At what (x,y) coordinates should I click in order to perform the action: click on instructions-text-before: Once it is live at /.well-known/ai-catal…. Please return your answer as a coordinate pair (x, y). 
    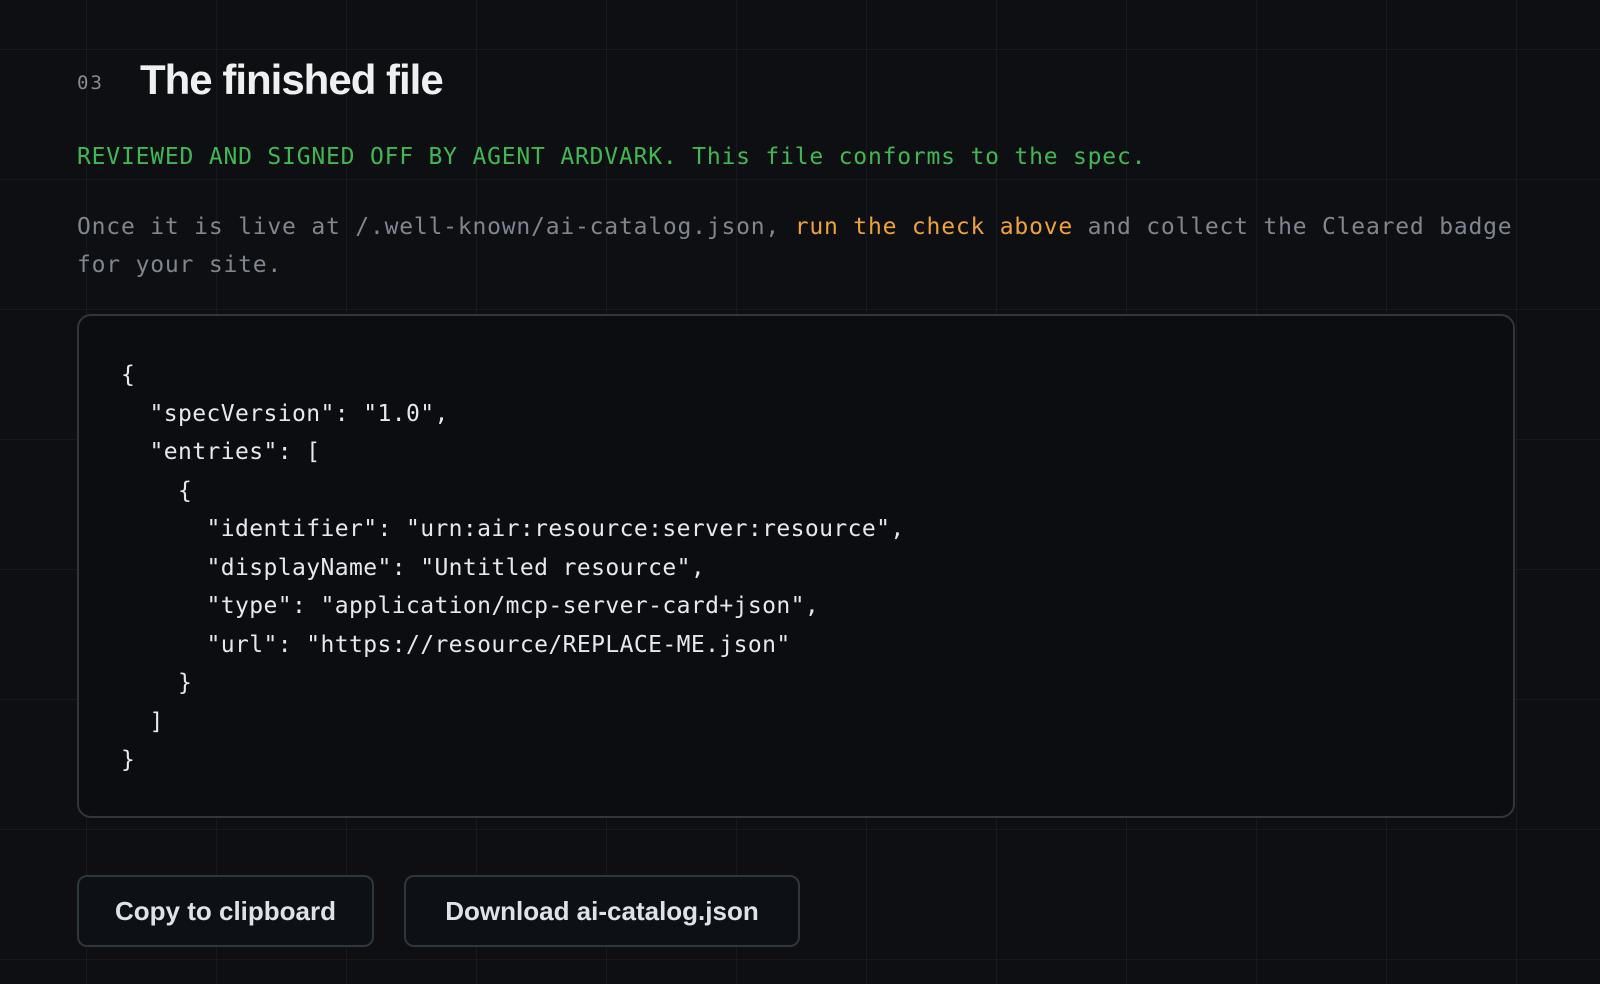
    Looking at the image, I should click on (436, 227).